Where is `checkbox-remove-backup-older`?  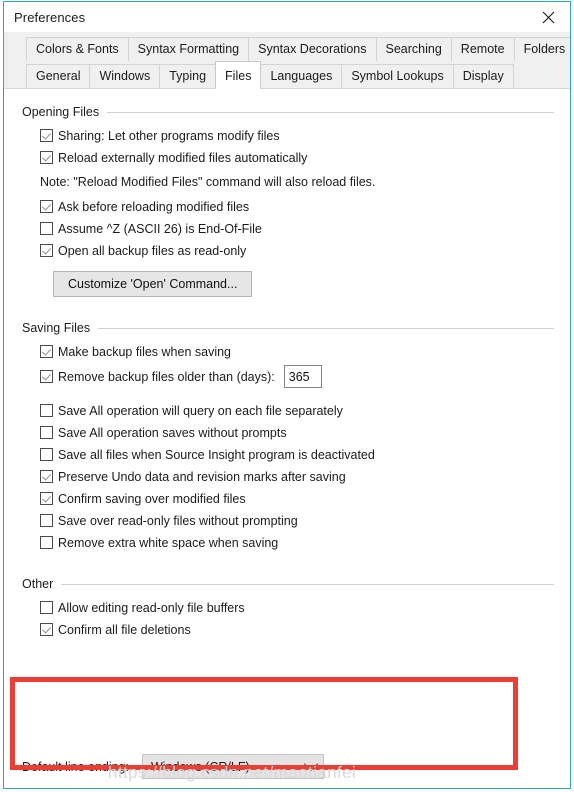 checkbox-remove-backup-older is located at coordinates (46, 376).